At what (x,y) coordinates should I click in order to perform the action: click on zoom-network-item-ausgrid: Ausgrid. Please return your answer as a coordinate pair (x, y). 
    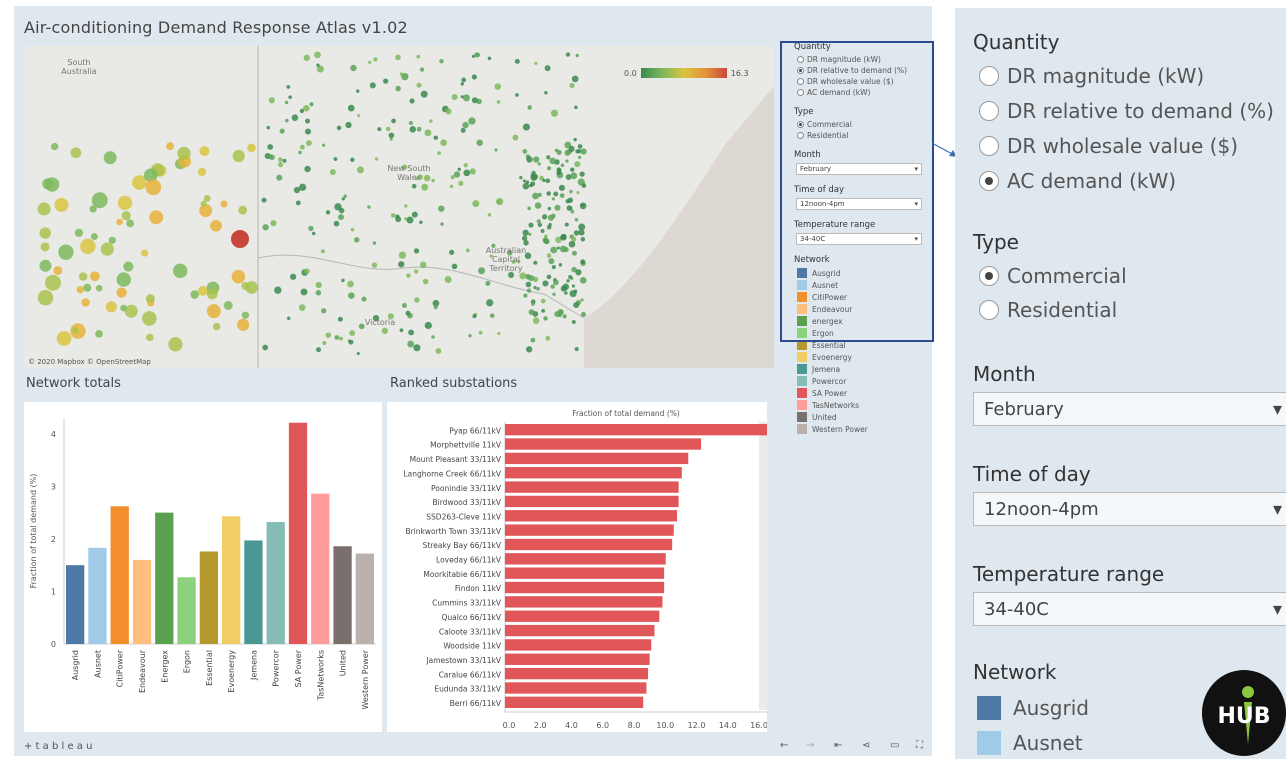
    Looking at the image, I should click on (1033, 708).